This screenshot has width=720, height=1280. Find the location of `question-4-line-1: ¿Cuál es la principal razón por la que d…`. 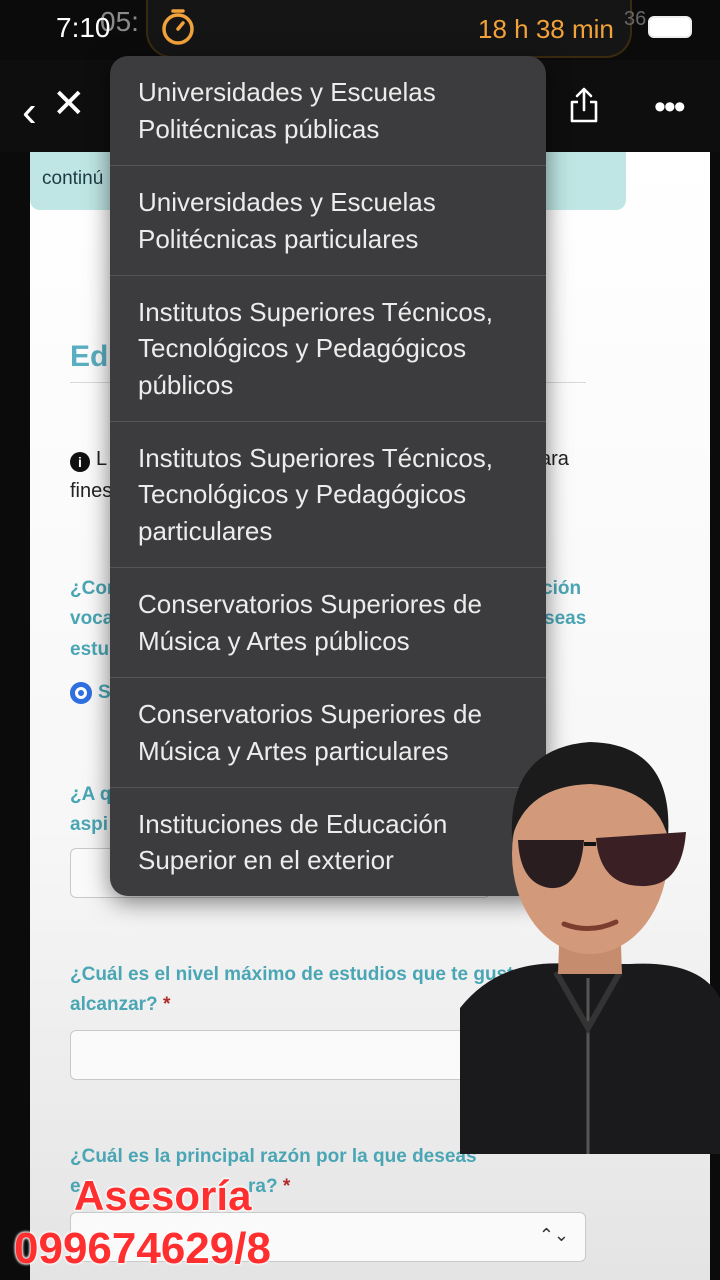

question-4-line-1: ¿Cuál es la principal razón por la que d… is located at coordinates (273, 1156).